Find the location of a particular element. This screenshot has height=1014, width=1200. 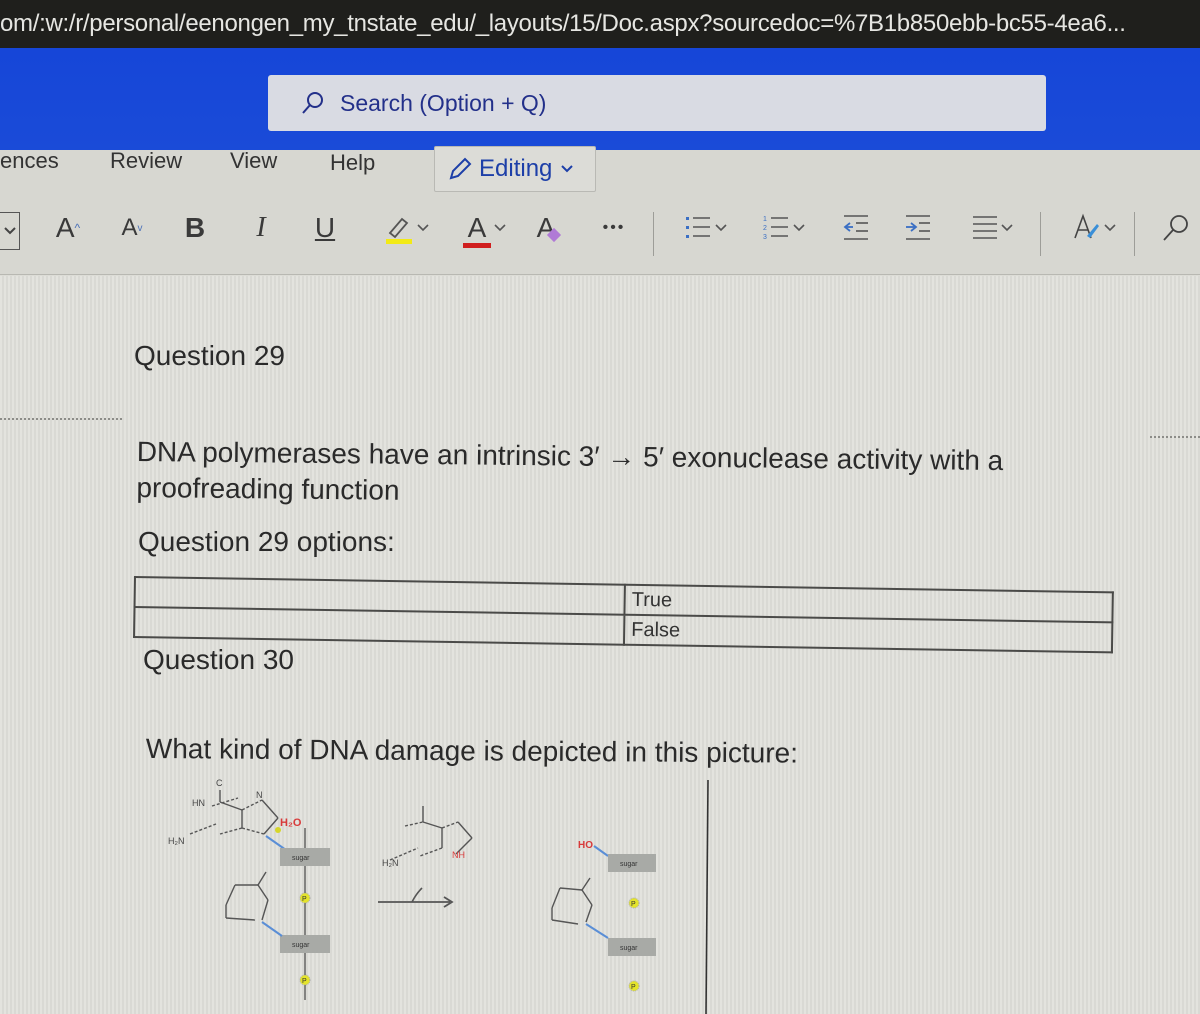

app-header: Search (Option + Q) is located at coordinates (600, 99).